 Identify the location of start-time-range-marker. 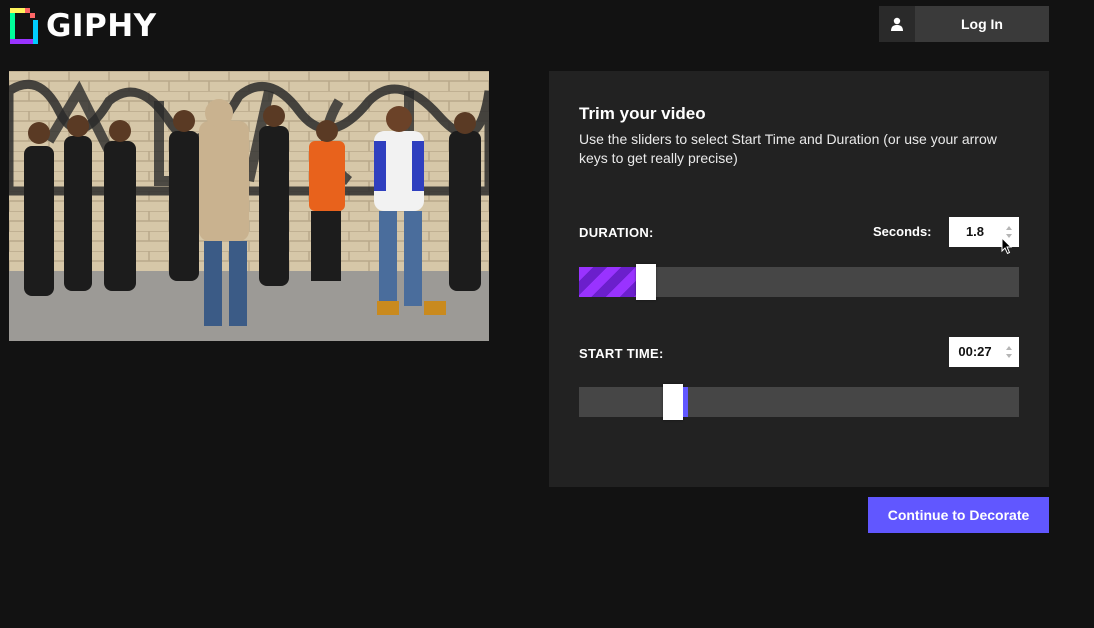
(685, 402).